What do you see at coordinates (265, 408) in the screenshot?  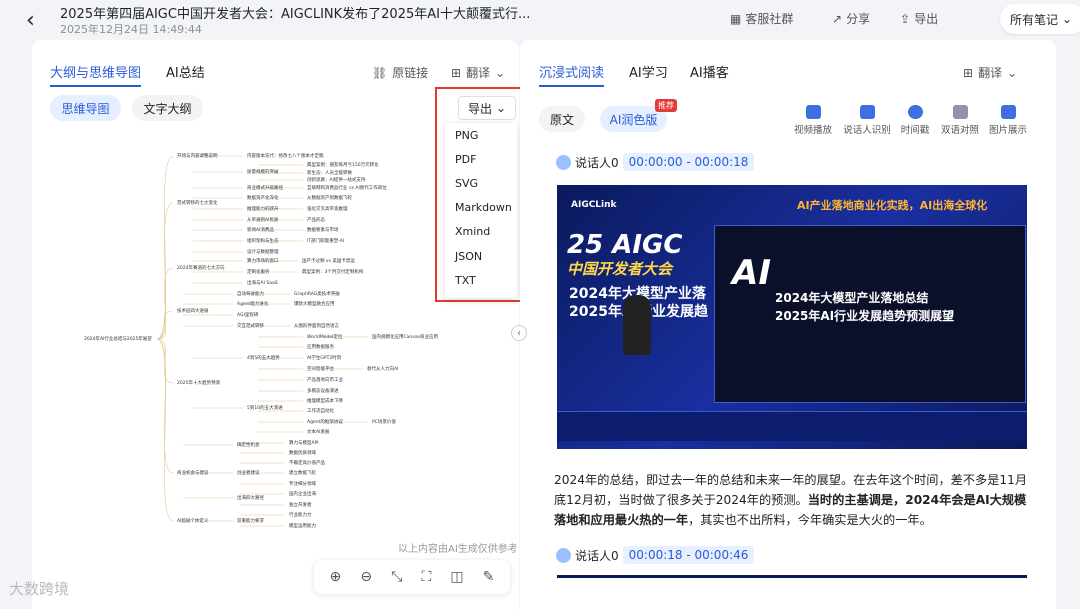 I see `mindmap-node: 5到10的五大演进` at bounding box center [265, 408].